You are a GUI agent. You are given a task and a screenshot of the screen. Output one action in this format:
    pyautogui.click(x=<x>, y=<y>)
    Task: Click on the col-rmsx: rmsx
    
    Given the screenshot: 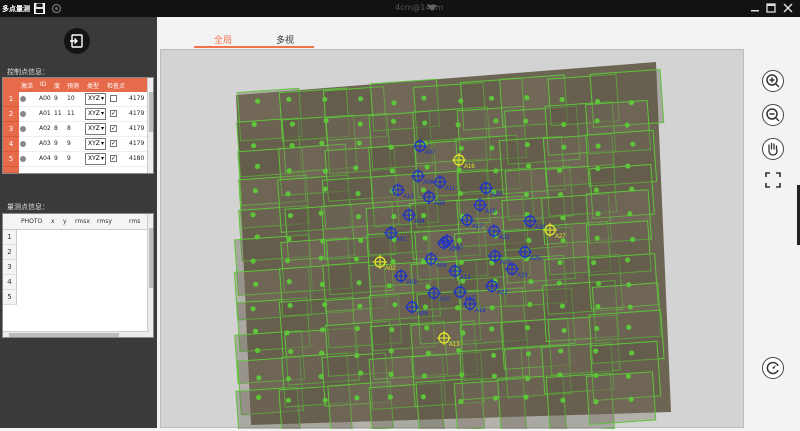 What is the action you would take?
    pyautogui.click(x=82, y=221)
    